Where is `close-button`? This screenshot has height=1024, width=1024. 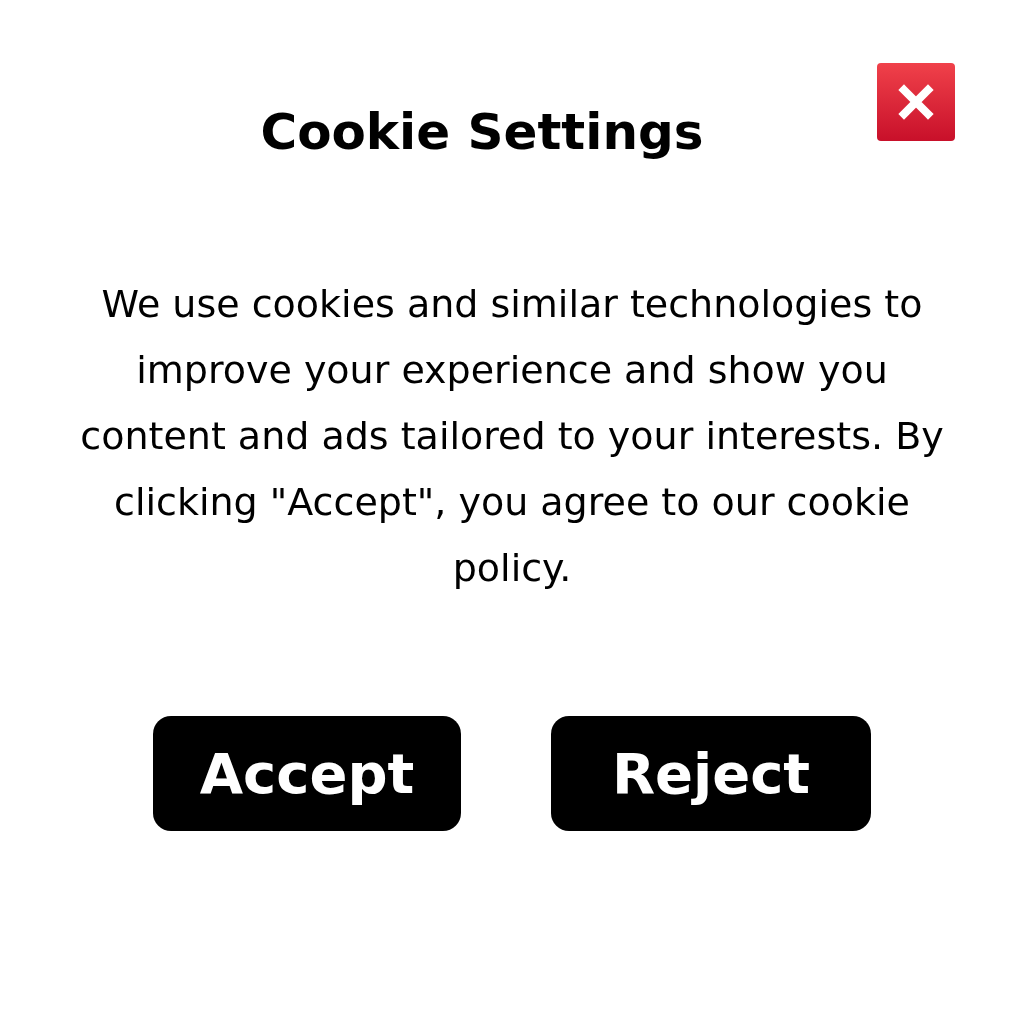 close-button is located at coordinates (916, 102).